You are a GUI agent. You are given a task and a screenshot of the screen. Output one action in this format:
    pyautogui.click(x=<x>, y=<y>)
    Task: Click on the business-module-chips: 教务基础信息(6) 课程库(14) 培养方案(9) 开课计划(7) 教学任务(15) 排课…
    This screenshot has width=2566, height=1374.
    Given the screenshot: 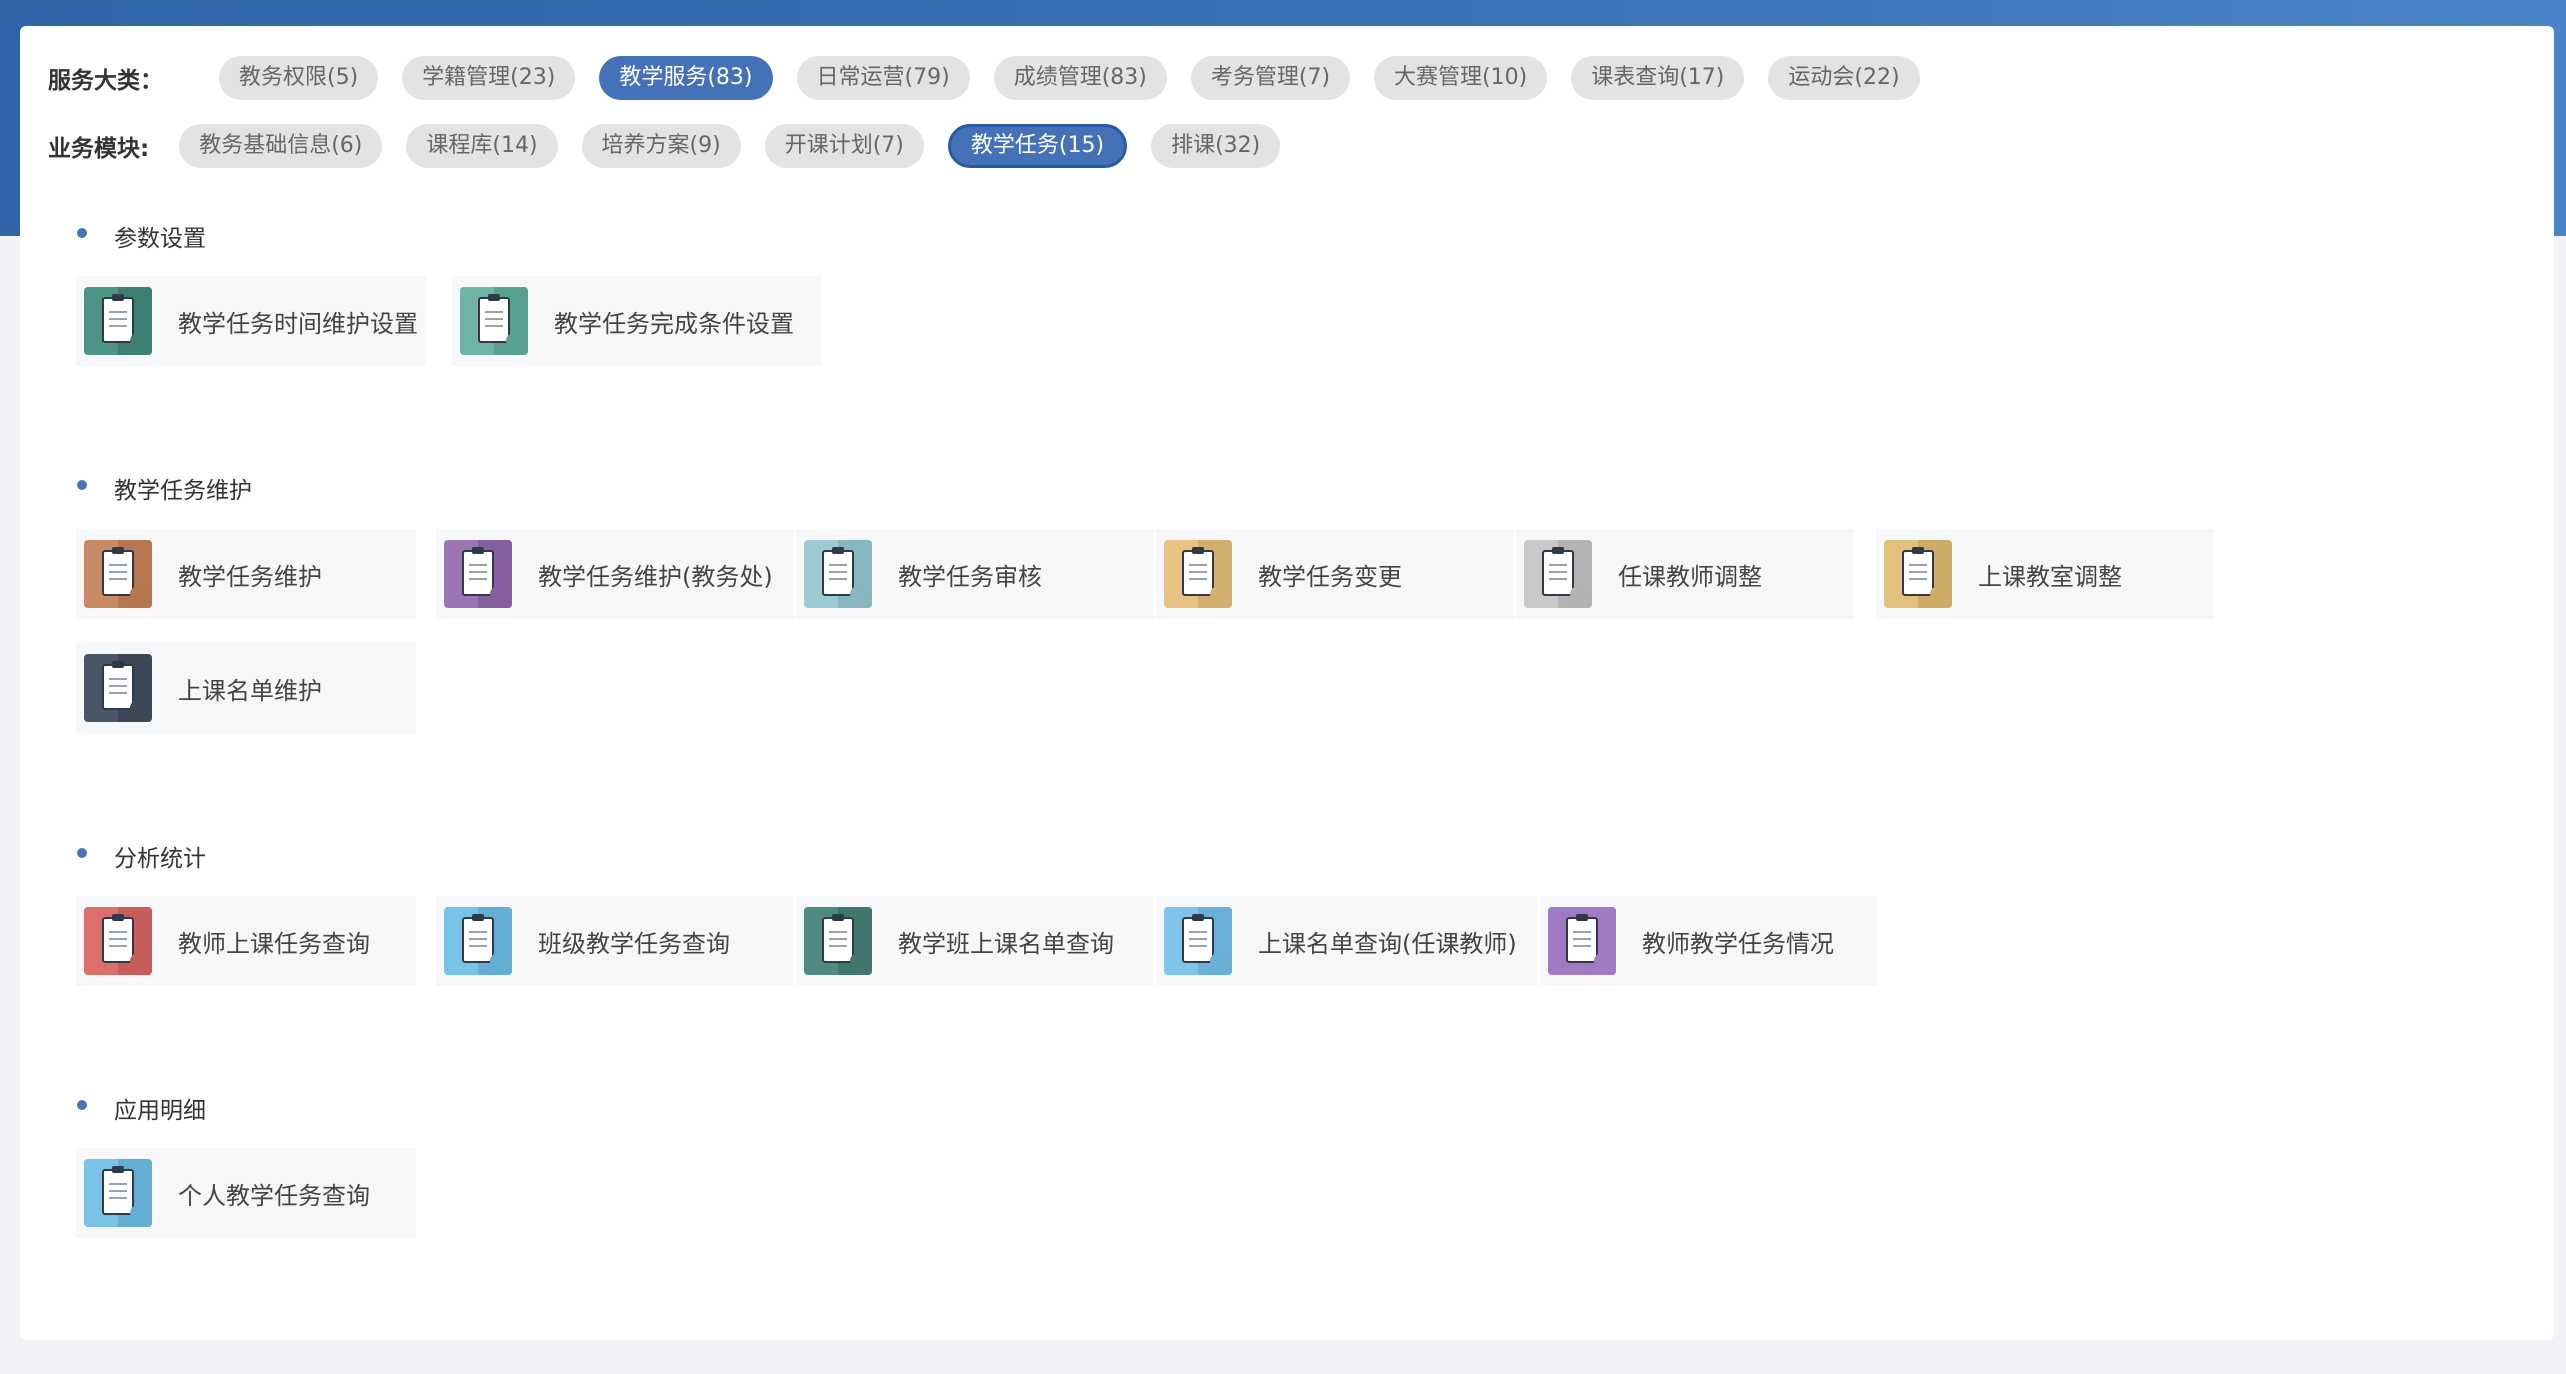 What is the action you would take?
    pyautogui.click(x=741, y=146)
    